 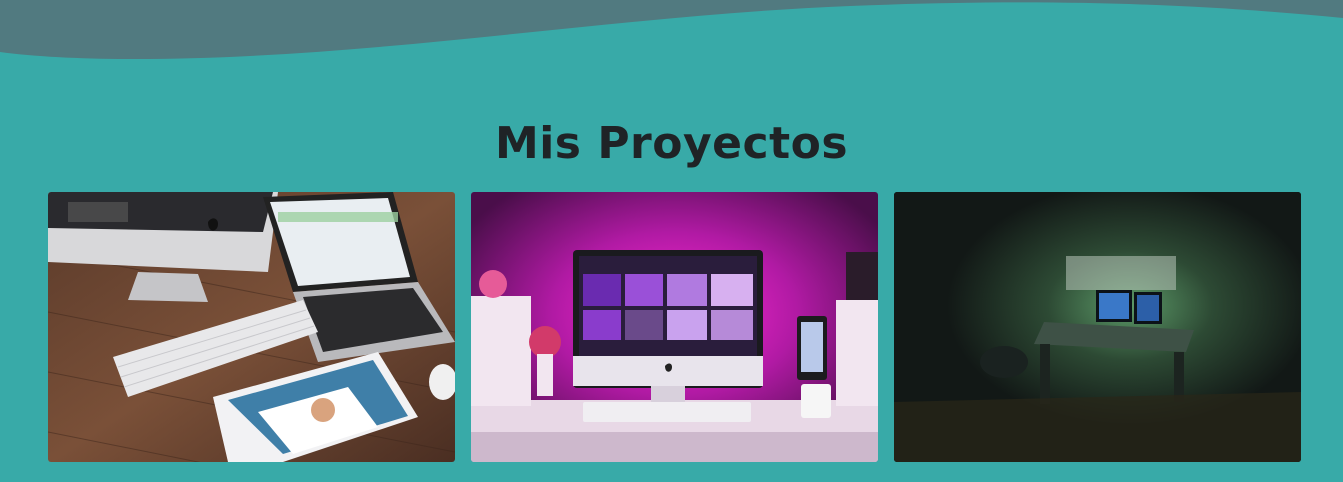 I want to click on header-wave, so click(x=671, y=30).